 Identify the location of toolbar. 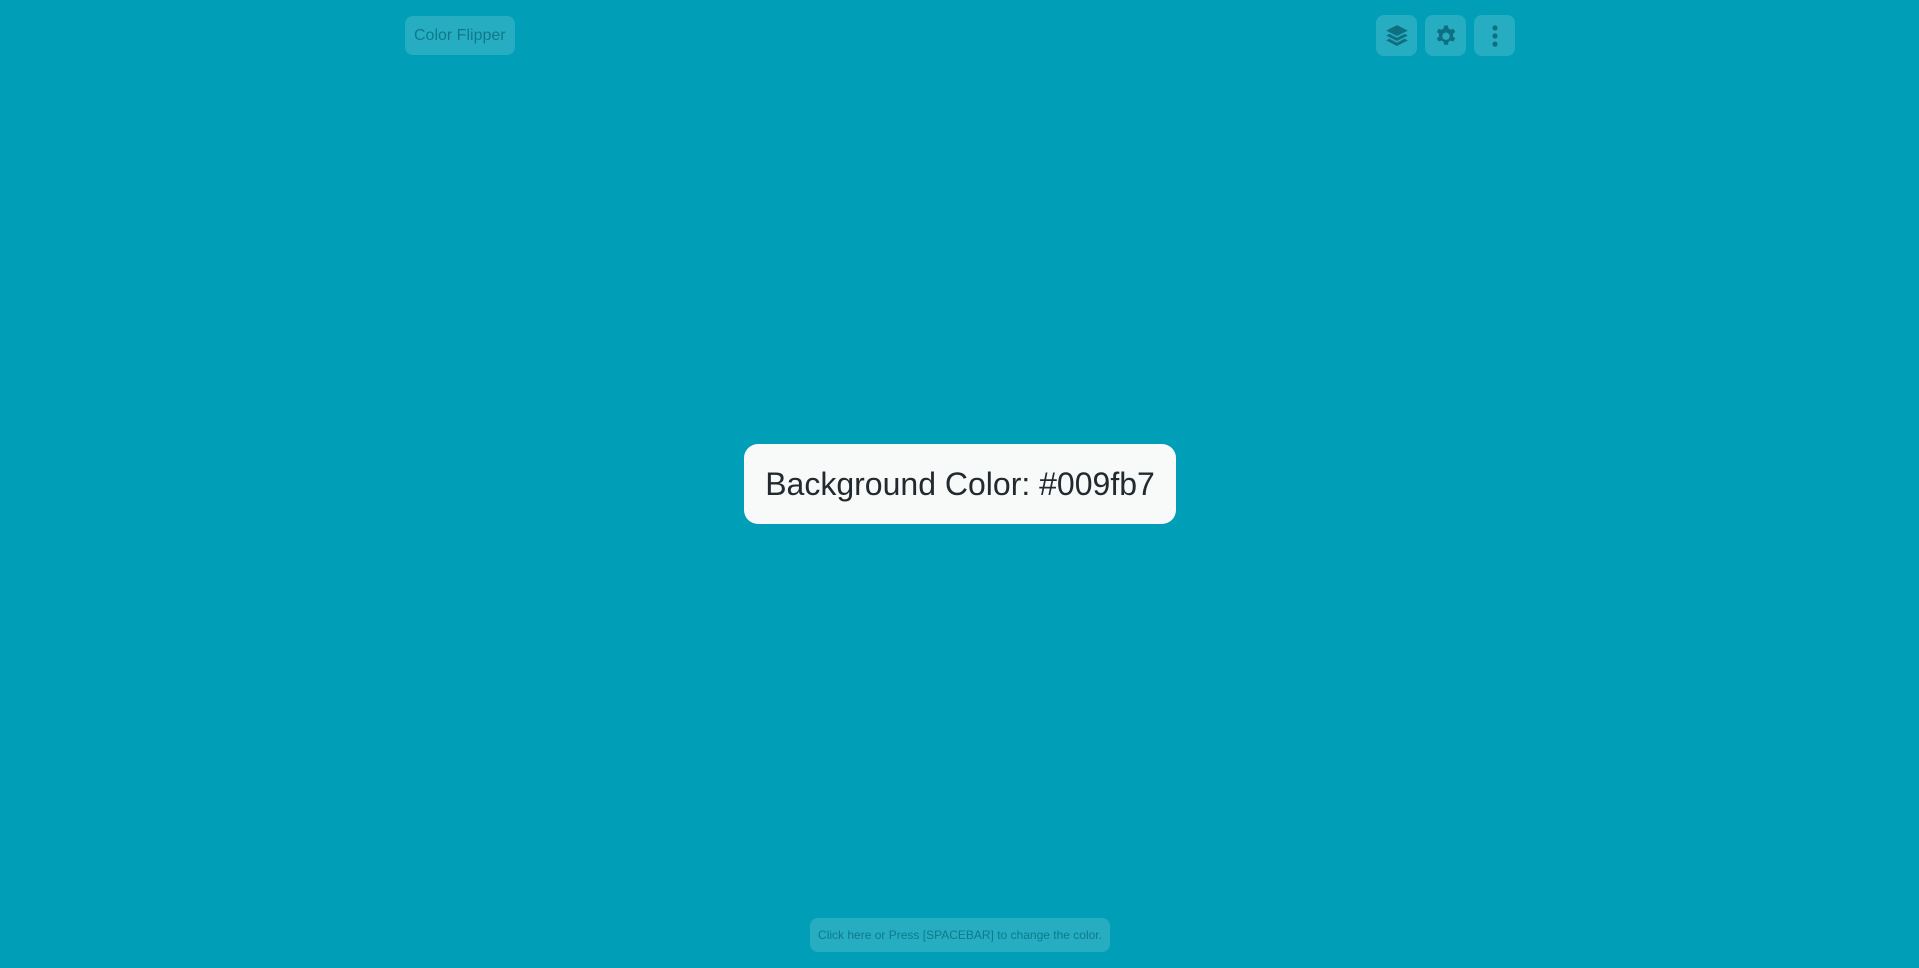
(1445, 35).